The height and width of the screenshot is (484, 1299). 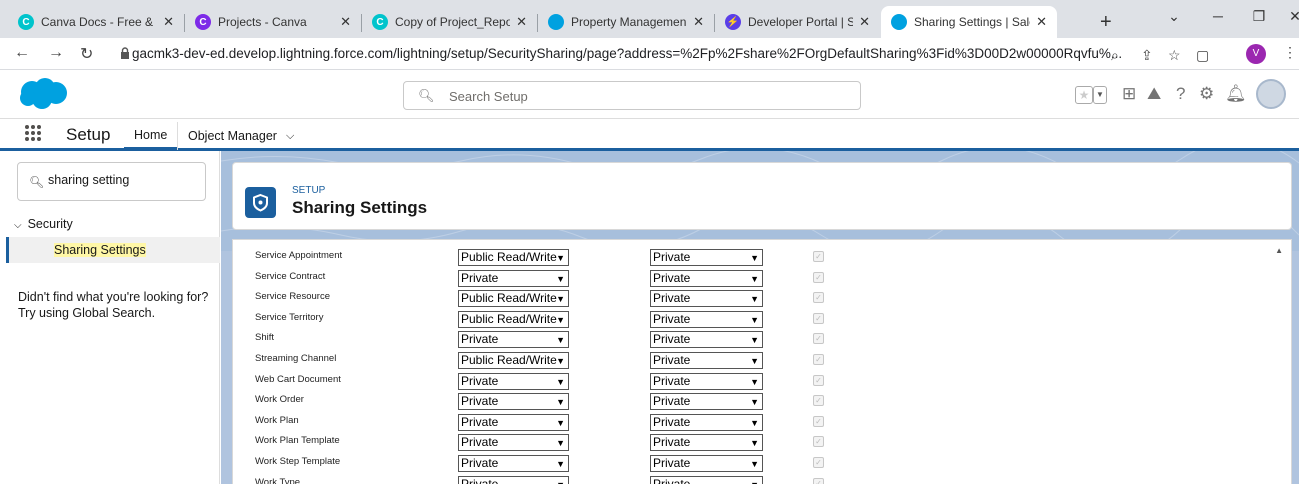 What do you see at coordinates (626, 22) in the screenshot?
I see `browser-tab: Property Managemen ✕` at bounding box center [626, 22].